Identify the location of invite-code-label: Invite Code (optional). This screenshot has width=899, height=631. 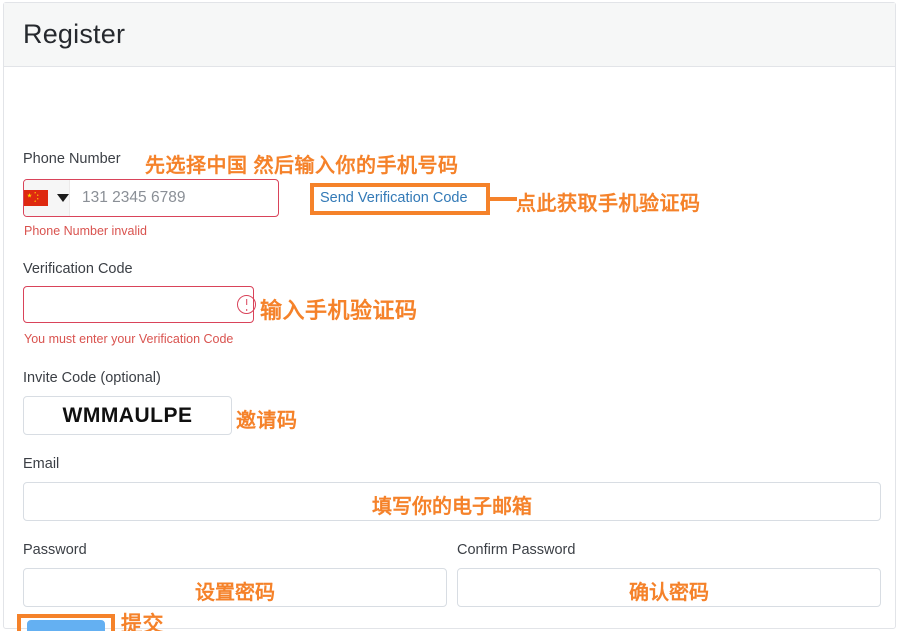
(92, 378).